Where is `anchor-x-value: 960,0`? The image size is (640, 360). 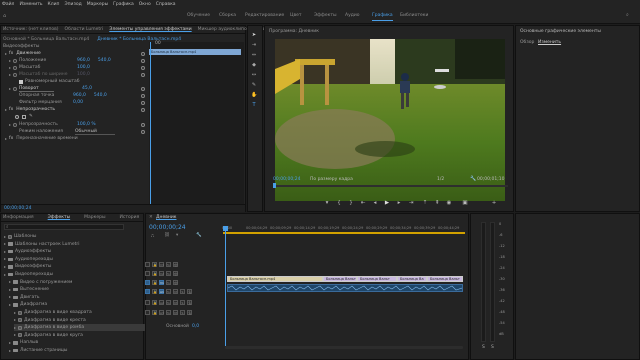 anchor-x-value: 960,0 is located at coordinates (79, 95).